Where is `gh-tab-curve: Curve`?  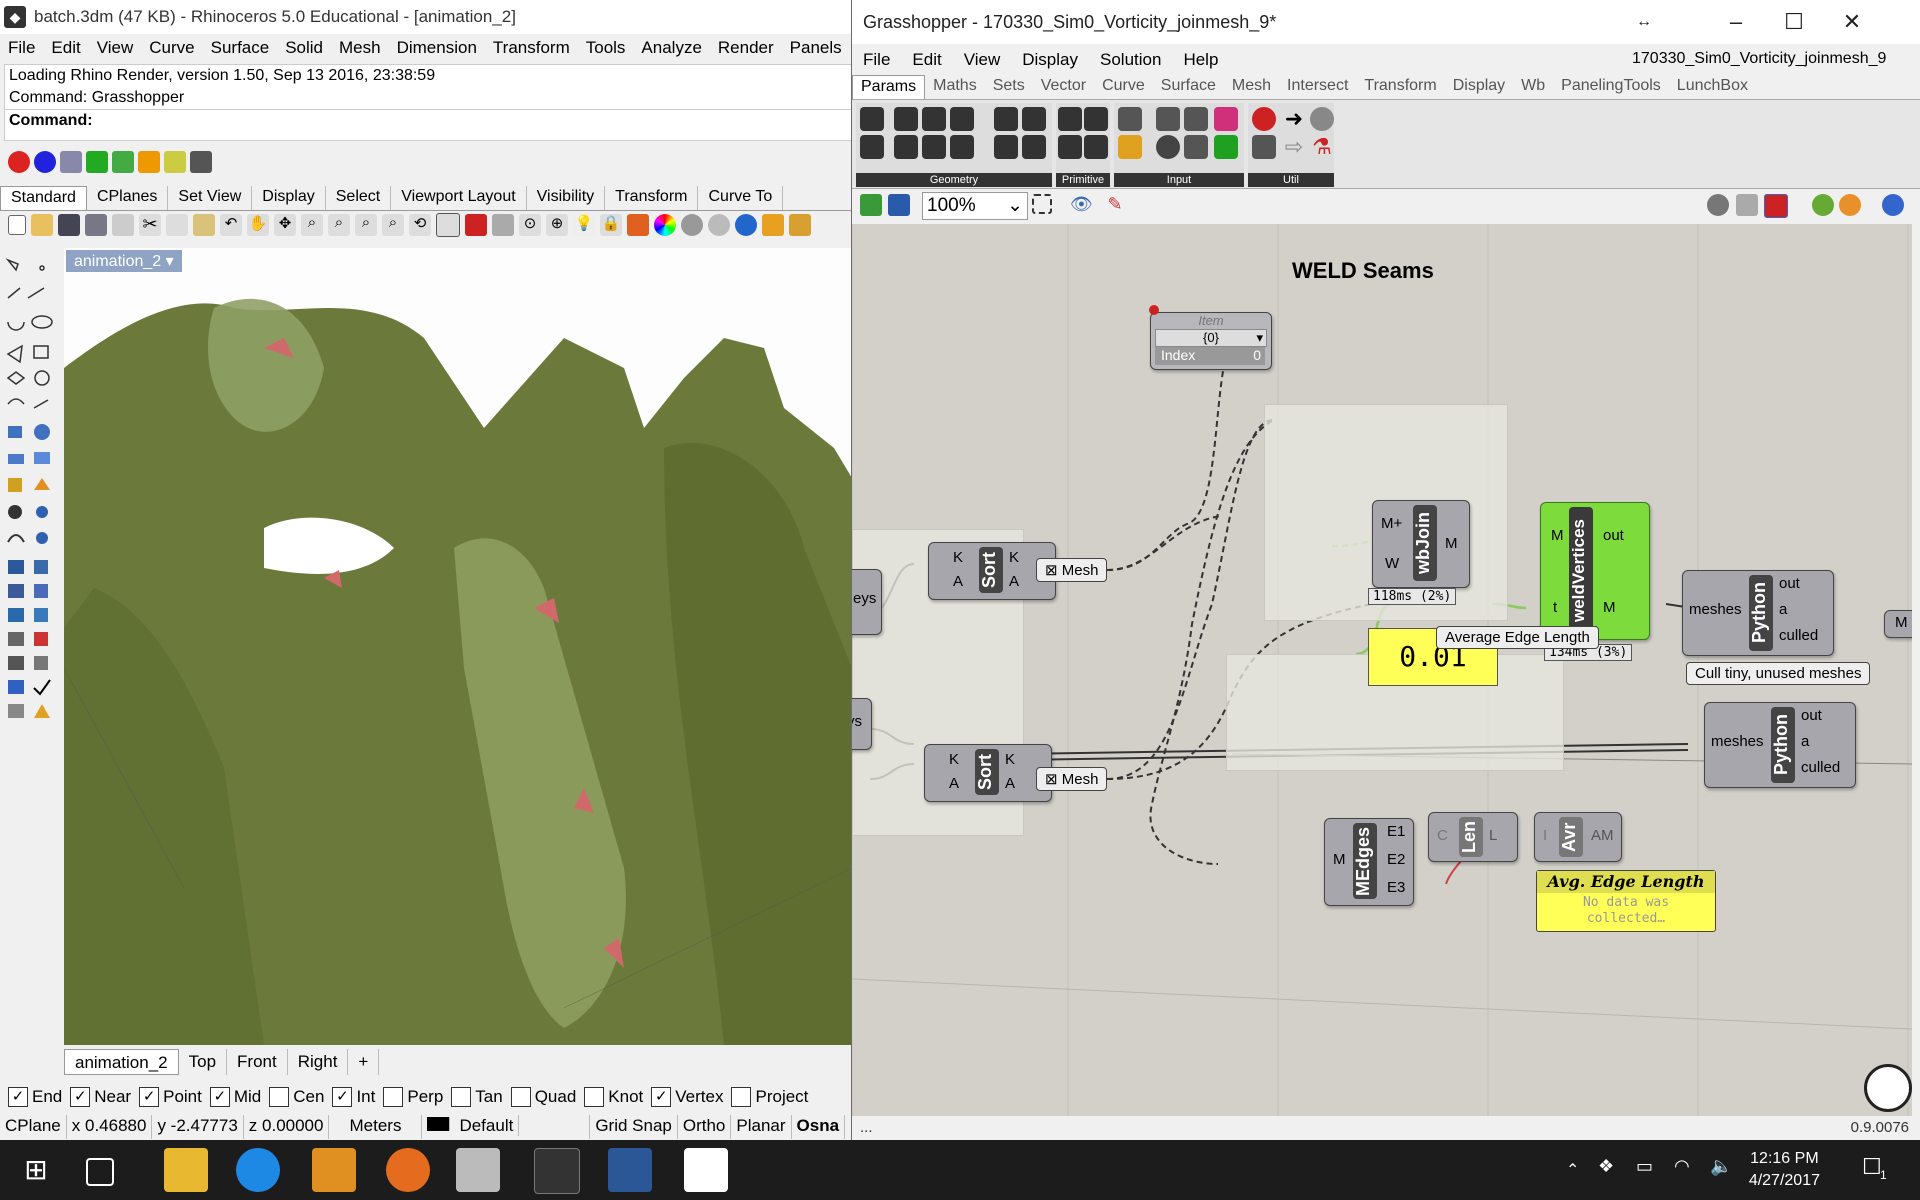
gh-tab-curve: Curve is located at coordinates (1123, 87).